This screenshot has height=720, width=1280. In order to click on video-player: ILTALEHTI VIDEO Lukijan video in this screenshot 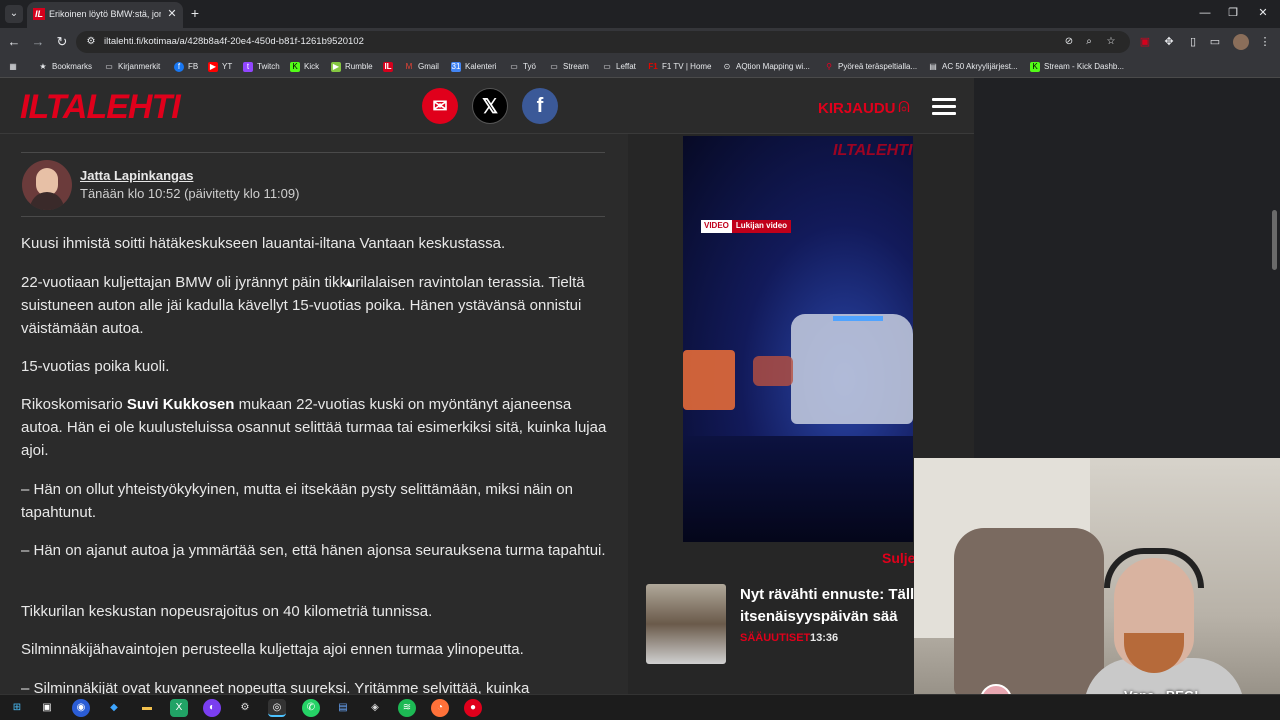, I will do `click(798, 339)`.